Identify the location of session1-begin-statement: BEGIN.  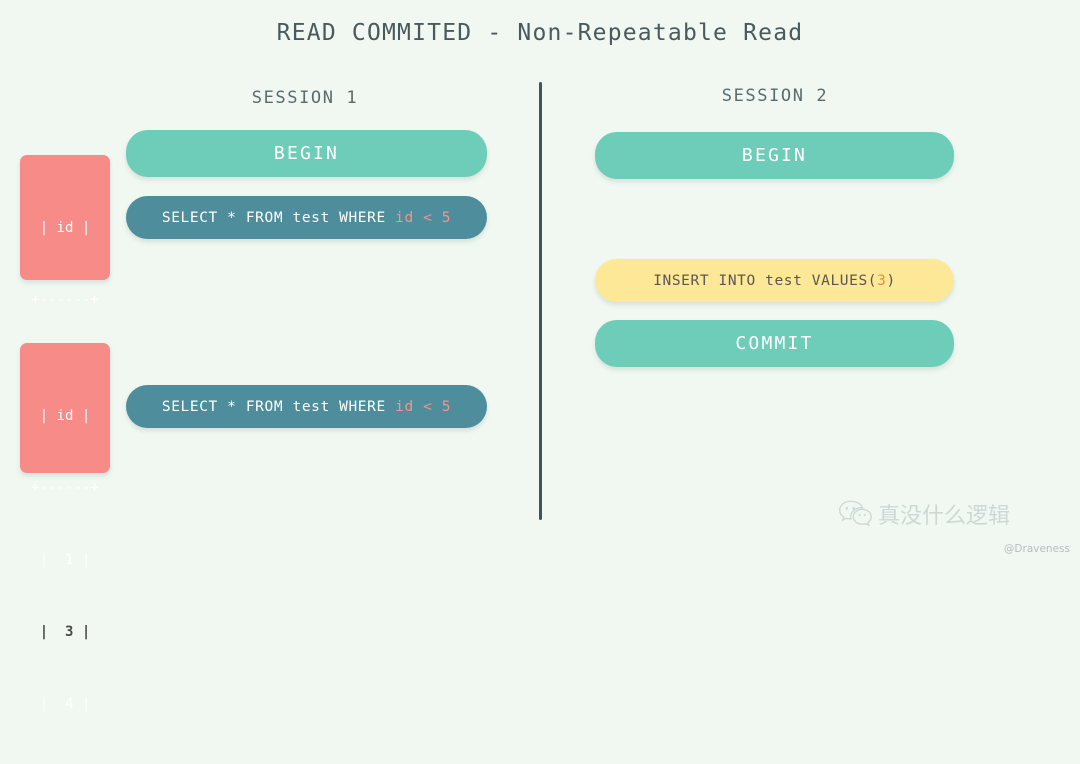
(306, 153).